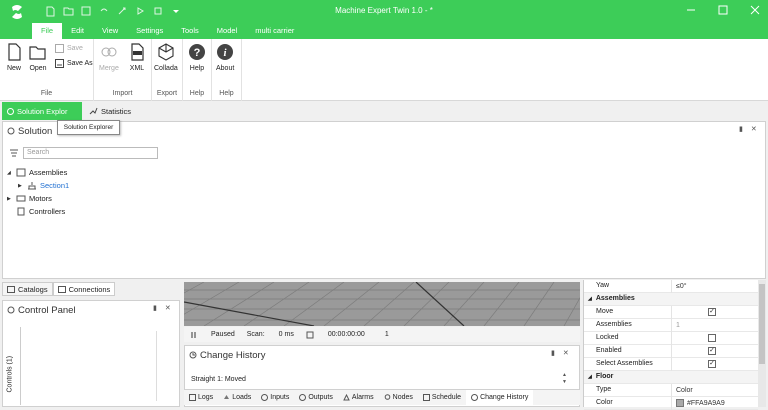  Describe the element at coordinates (712, 364) in the screenshot. I see `select-assemblies-checkbox: ✓` at that location.